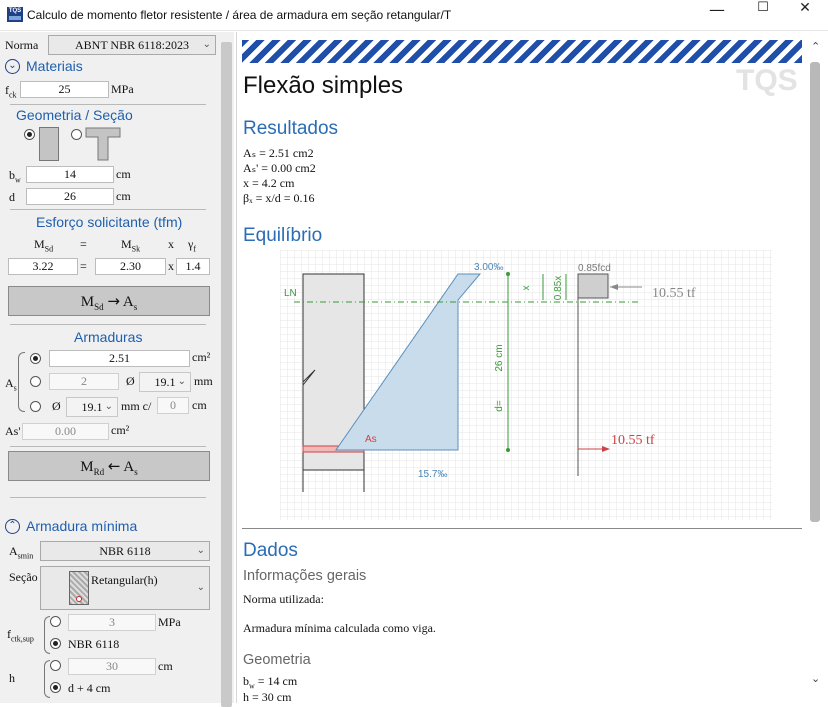 The width and height of the screenshot is (828, 707). What do you see at coordinates (11, 384) in the screenshot?
I see `as-label: As` at bounding box center [11, 384].